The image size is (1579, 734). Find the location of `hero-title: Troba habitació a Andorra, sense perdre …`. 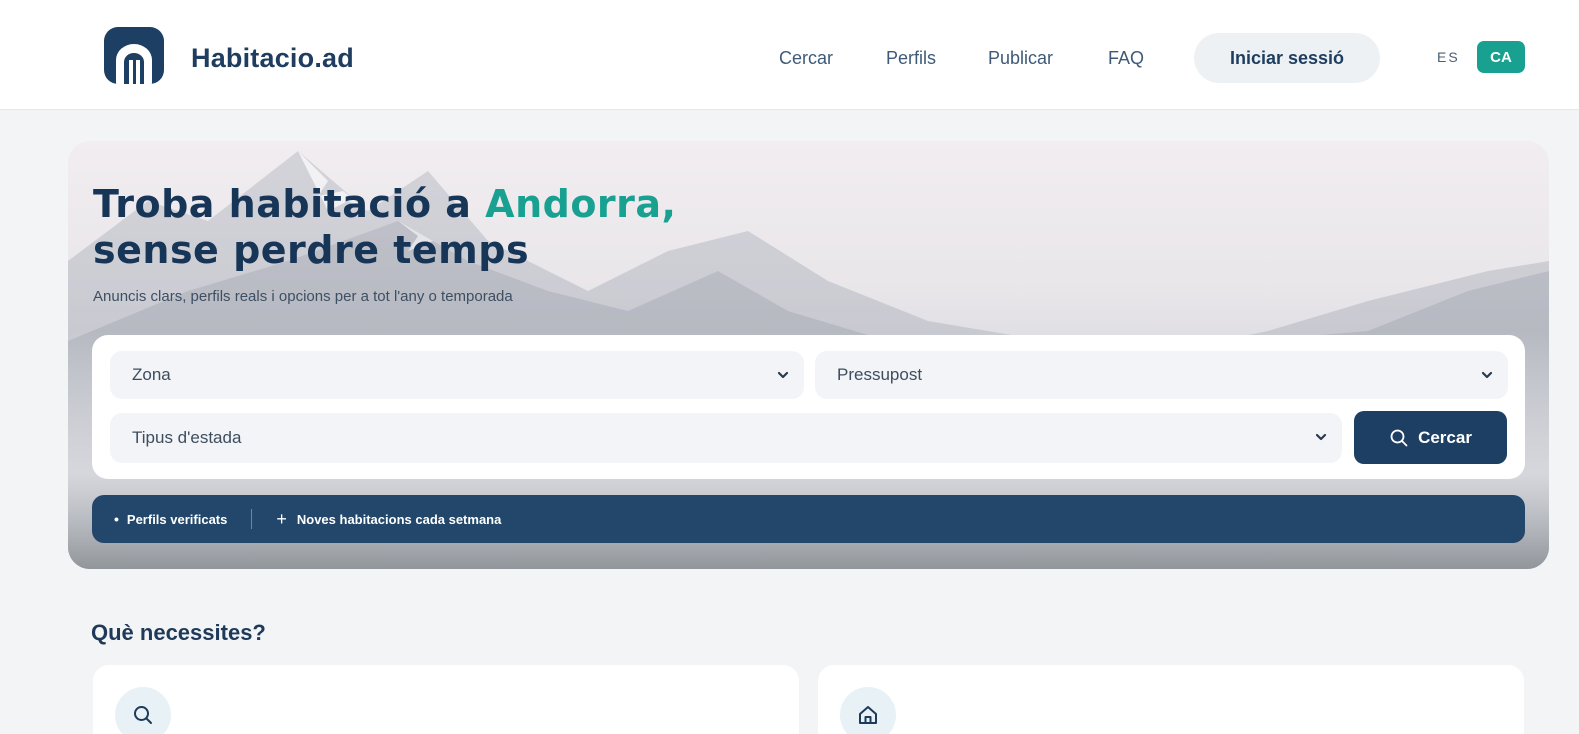

hero-title: Troba habitació a Andorra, sense perdre … is located at coordinates (384, 227).